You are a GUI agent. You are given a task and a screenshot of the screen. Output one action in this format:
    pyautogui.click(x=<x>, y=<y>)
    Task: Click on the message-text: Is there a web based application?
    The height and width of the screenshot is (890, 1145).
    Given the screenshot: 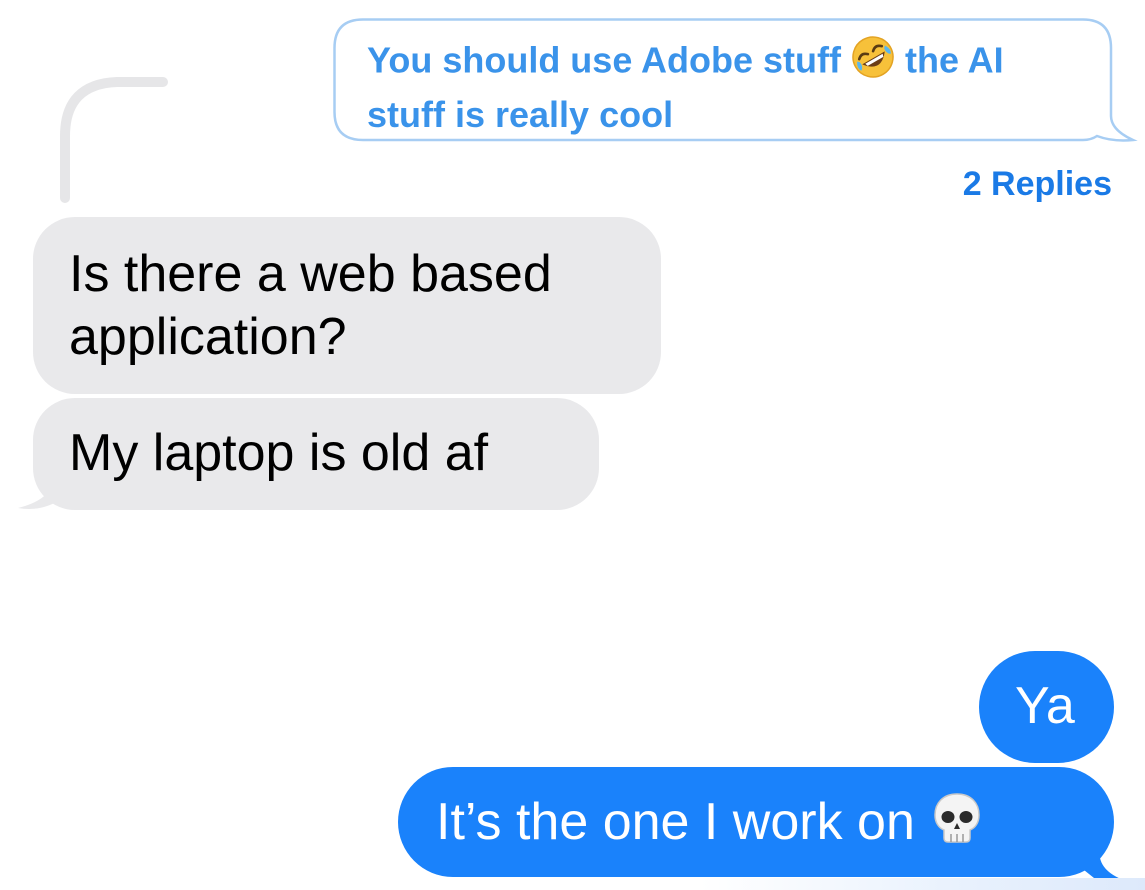 What is the action you would take?
    pyautogui.click(x=310, y=305)
    